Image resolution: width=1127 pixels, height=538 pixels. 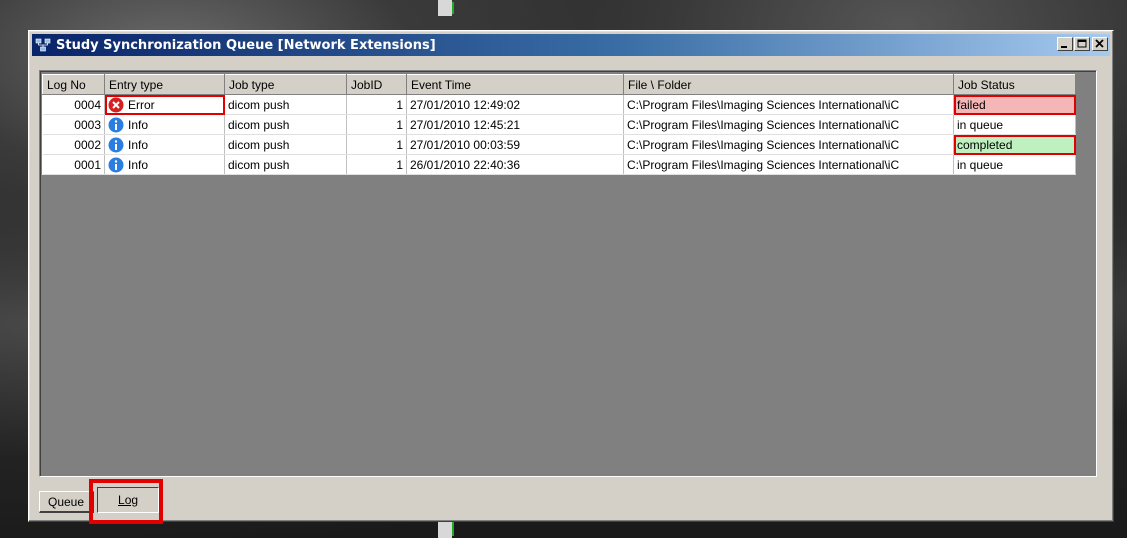 I want to click on entry-type-label: Error, so click(x=141, y=104).